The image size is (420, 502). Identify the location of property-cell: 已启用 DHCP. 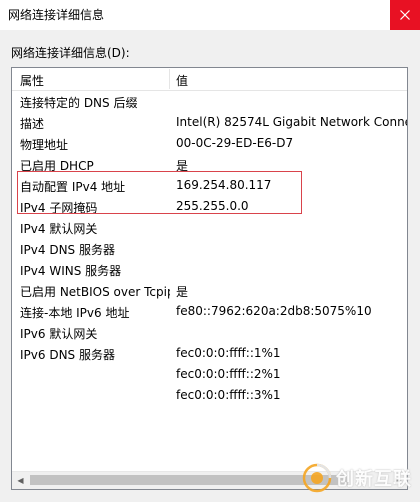
(57, 166).